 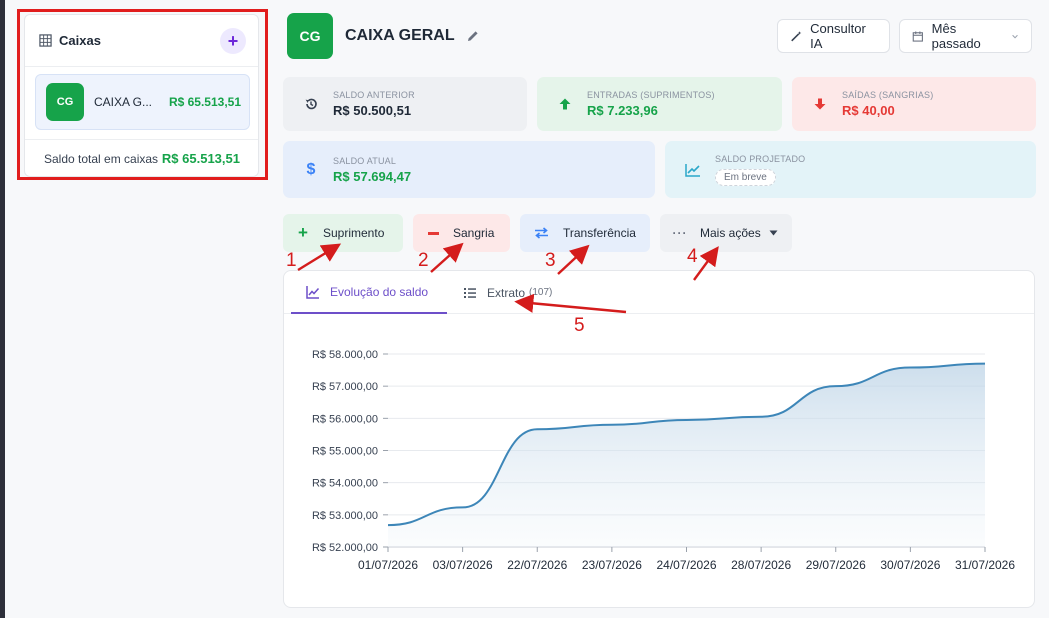 I want to click on x-tick-label: 31/07/2026, so click(x=985, y=565).